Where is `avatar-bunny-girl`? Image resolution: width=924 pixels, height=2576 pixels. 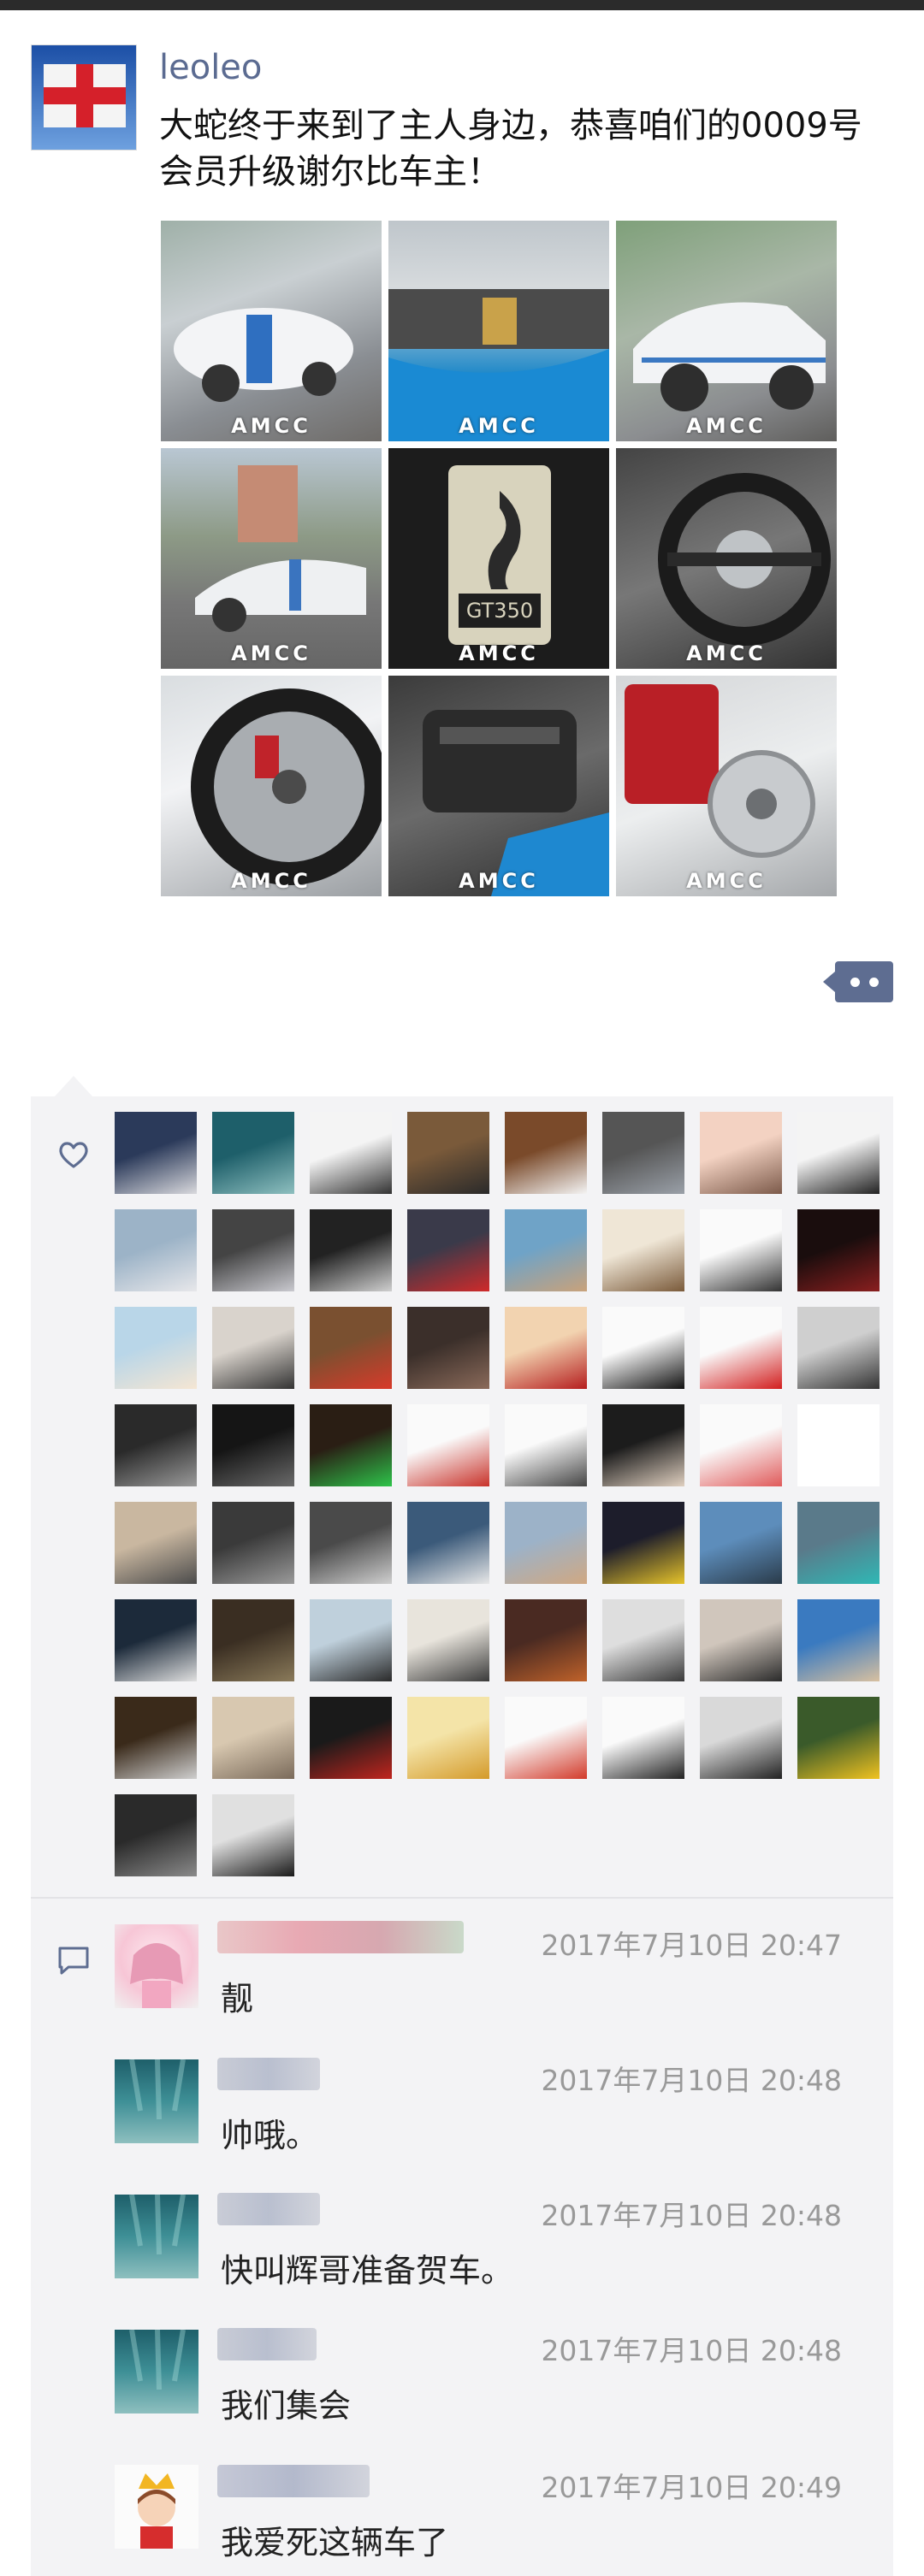 avatar-bunny-girl is located at coordinates (156, 1348).